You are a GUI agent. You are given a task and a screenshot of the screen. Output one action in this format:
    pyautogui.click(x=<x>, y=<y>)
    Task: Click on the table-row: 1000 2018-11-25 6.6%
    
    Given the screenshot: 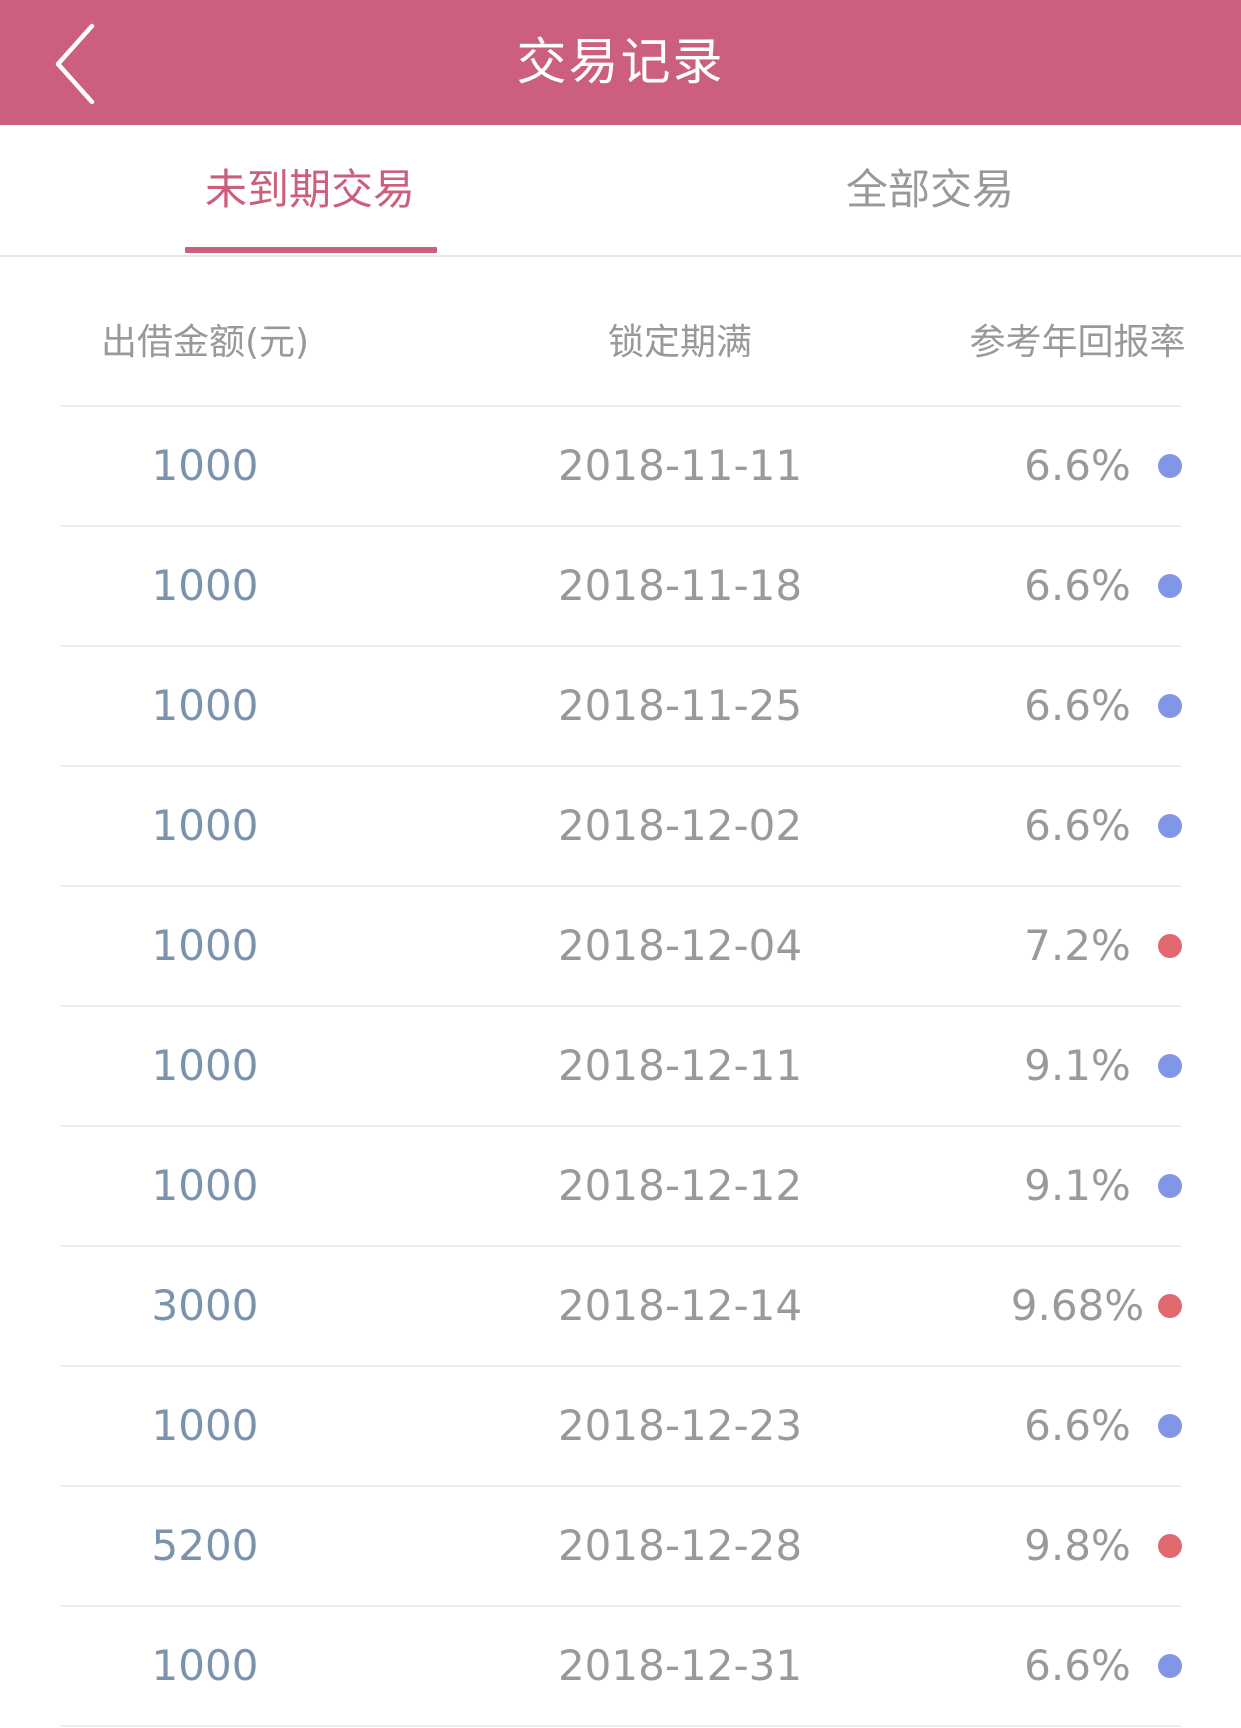 What is the action you would take?
    pyautogui.click(x=621, y=707)
    